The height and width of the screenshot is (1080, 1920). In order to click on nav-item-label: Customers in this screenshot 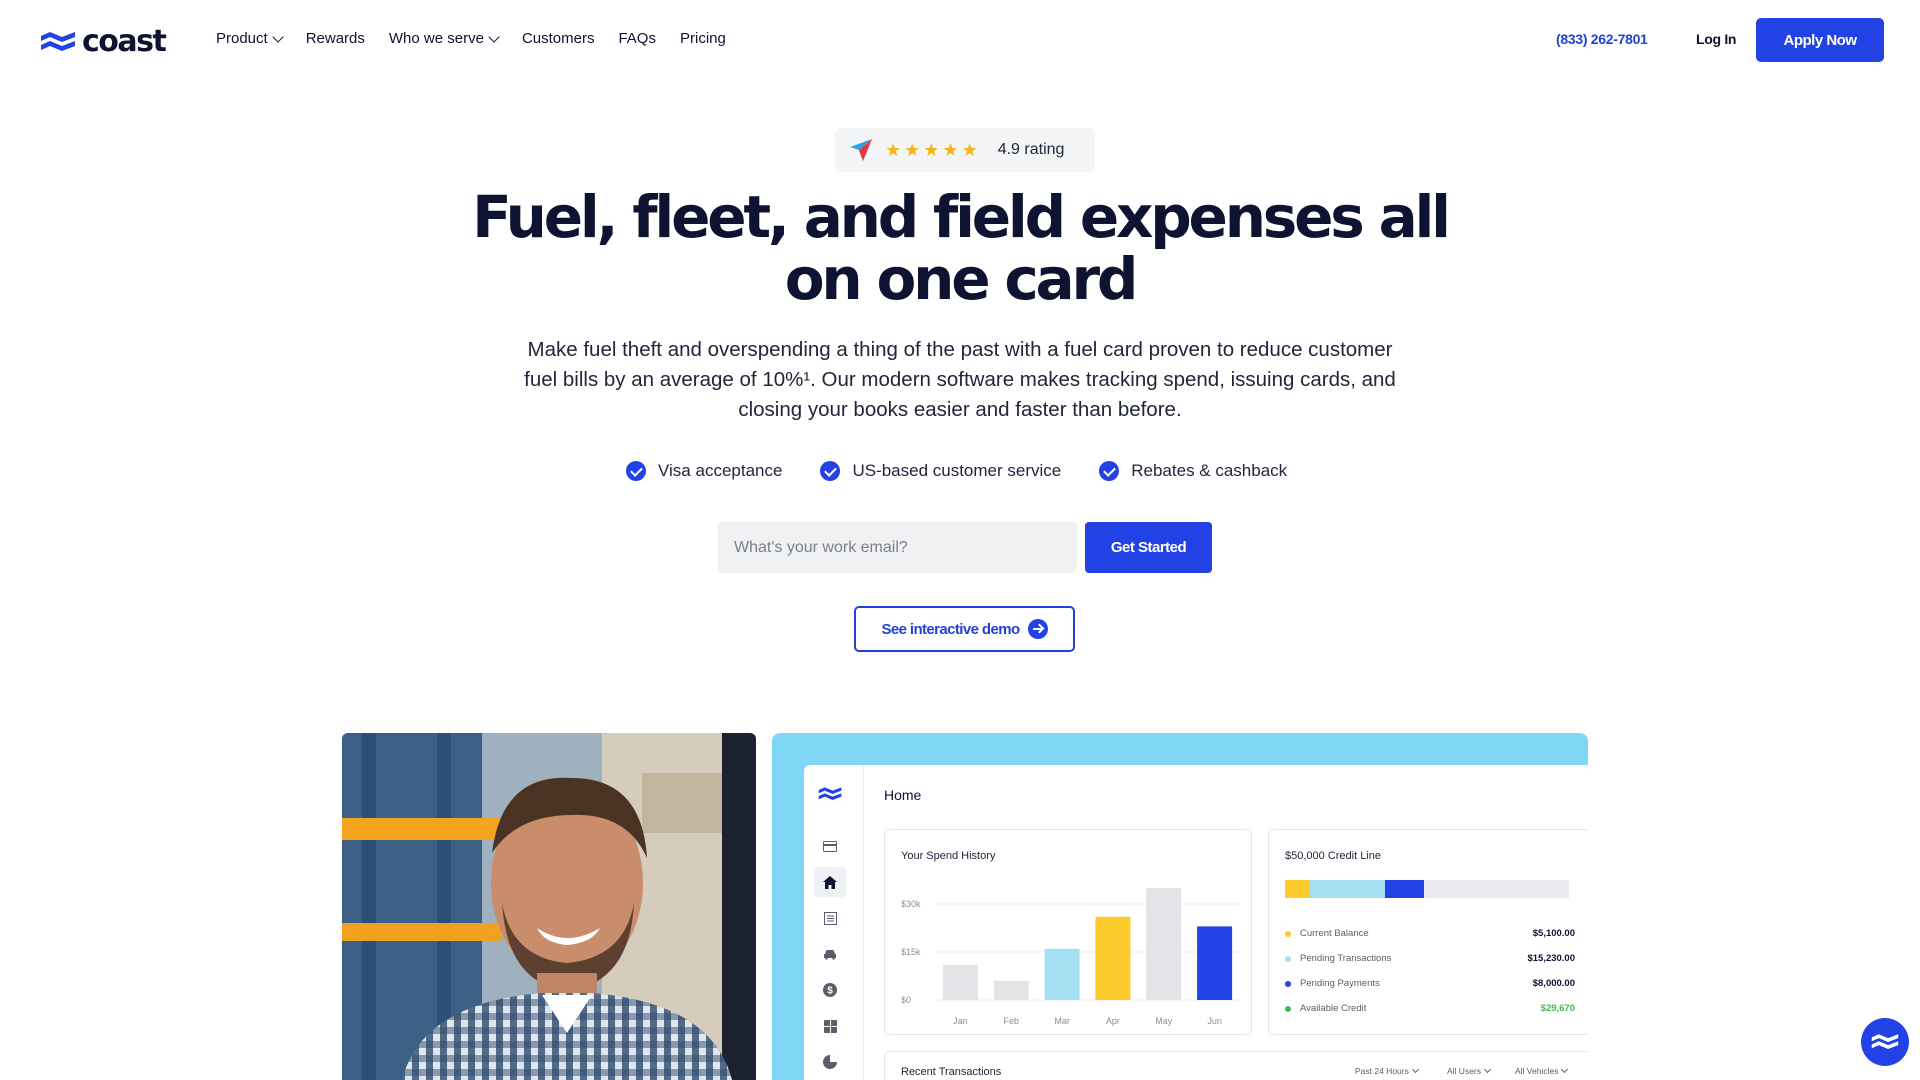, I will do `click(558, 38)`.